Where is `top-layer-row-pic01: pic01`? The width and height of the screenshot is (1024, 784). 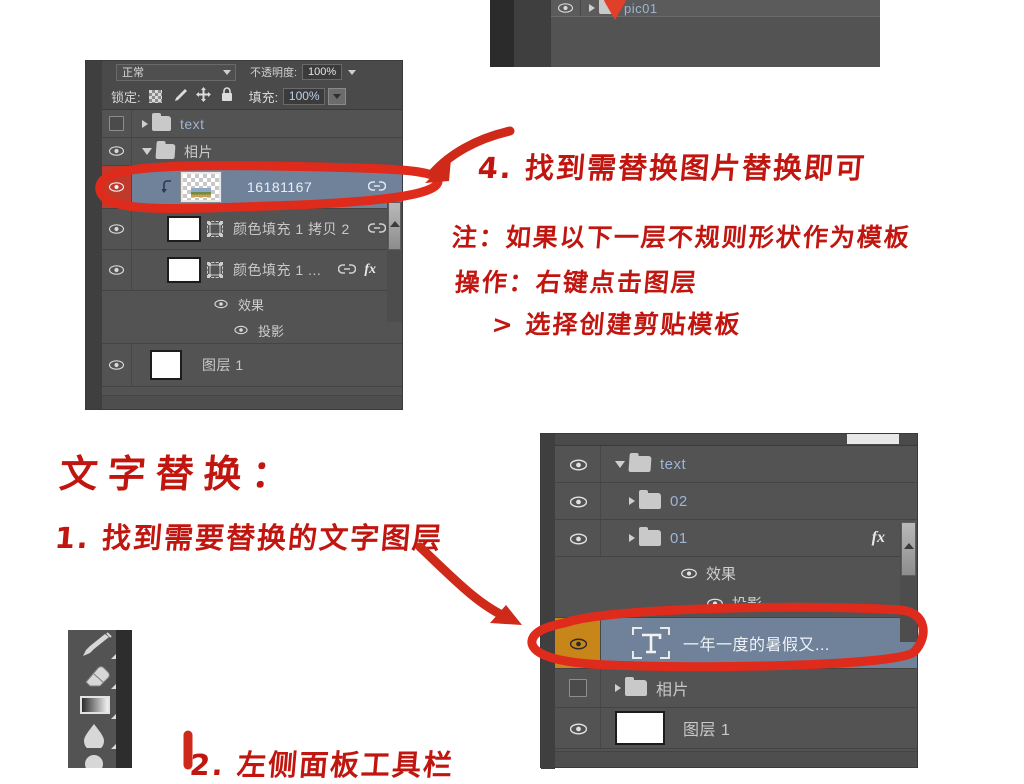 top-layer-row-pic01: pic01 is located at coordinates (715, 8).